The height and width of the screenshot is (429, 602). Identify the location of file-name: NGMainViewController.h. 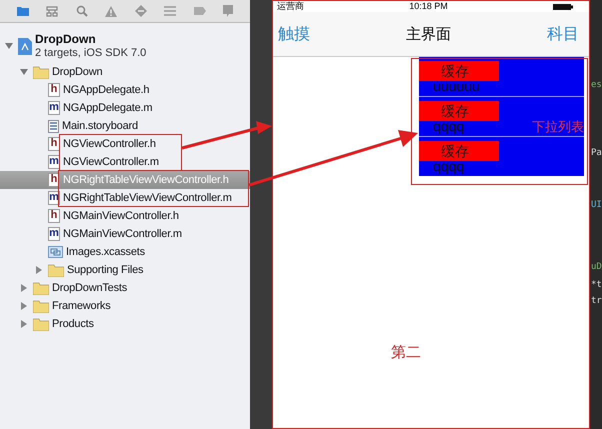
(121, 216).